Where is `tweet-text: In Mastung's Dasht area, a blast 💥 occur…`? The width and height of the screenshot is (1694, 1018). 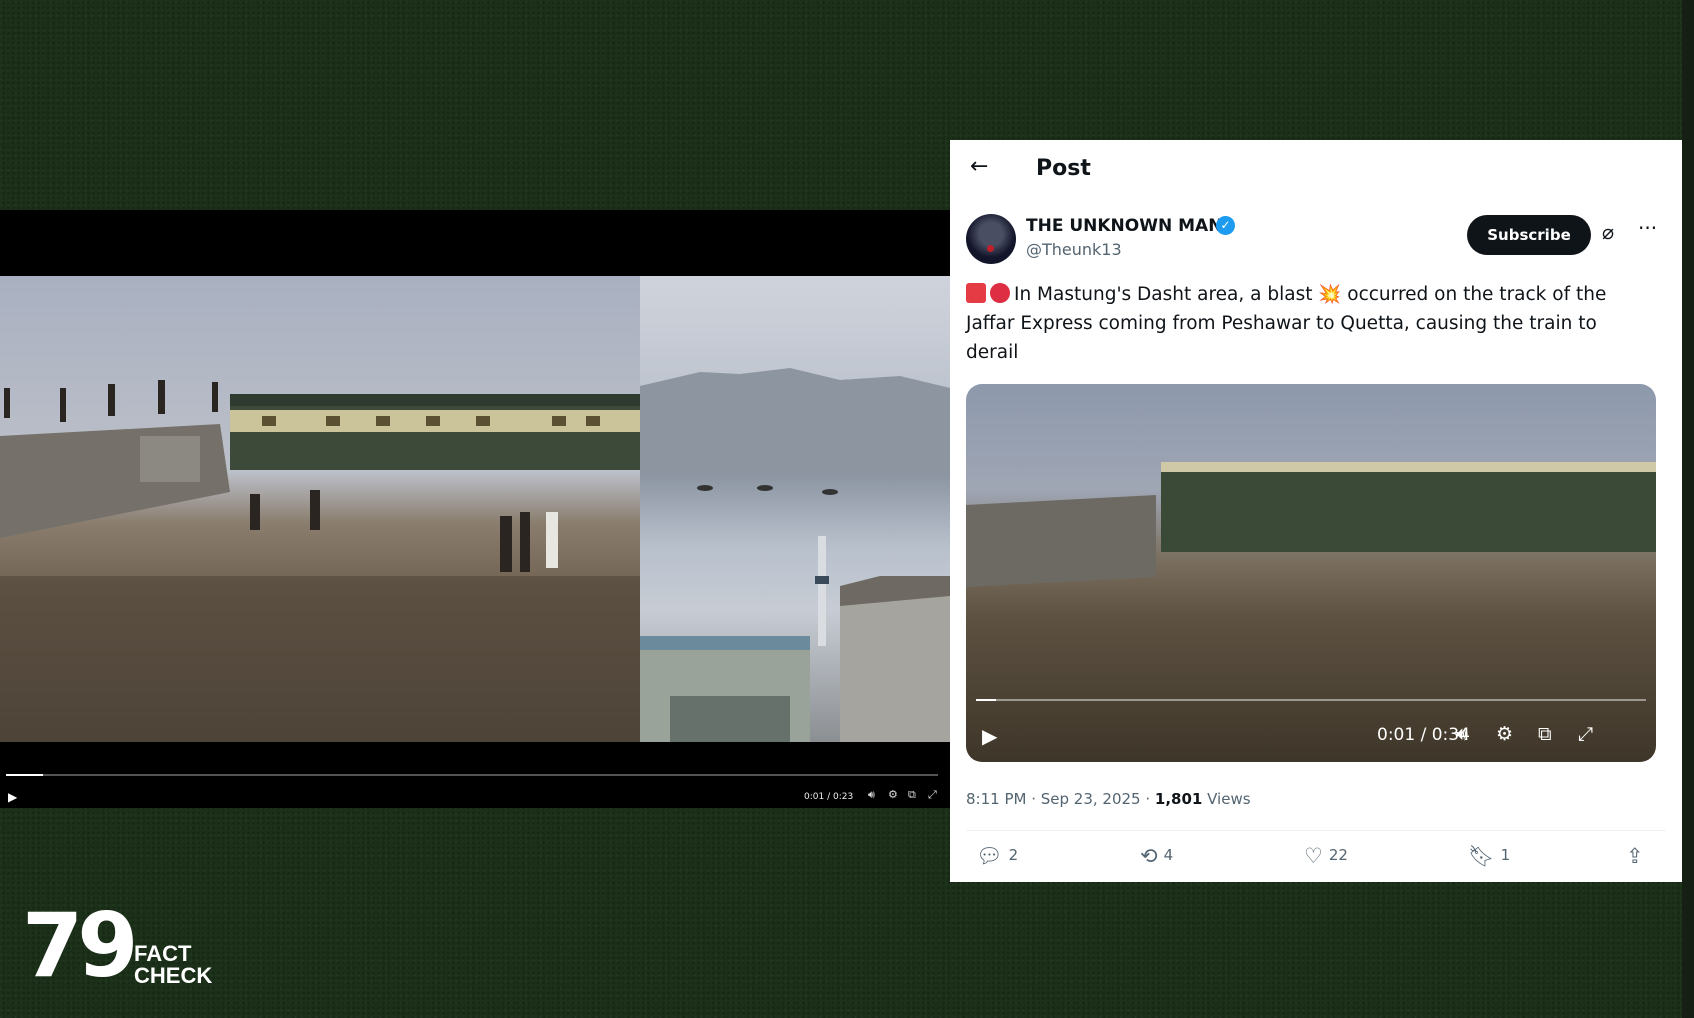
tweet-text: In Mastung's Dasht area, a blast 💥 occur… is located at coordinates (1286, 323).